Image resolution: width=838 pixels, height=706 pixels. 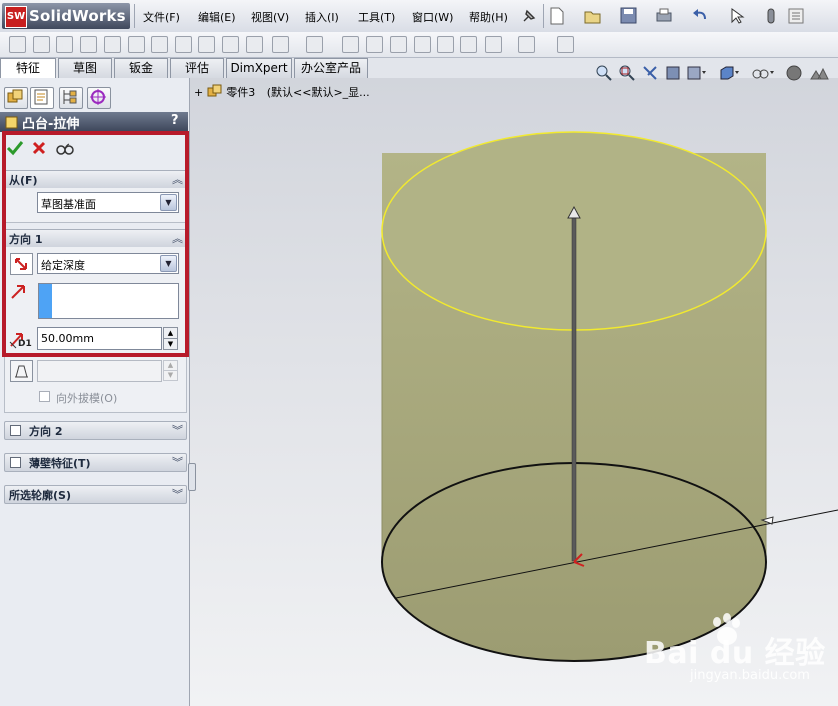 What do you see at coordinates (95, 244) in the screenshot?
I see `highlight-annotation-box` at bounding box center [95, 244].